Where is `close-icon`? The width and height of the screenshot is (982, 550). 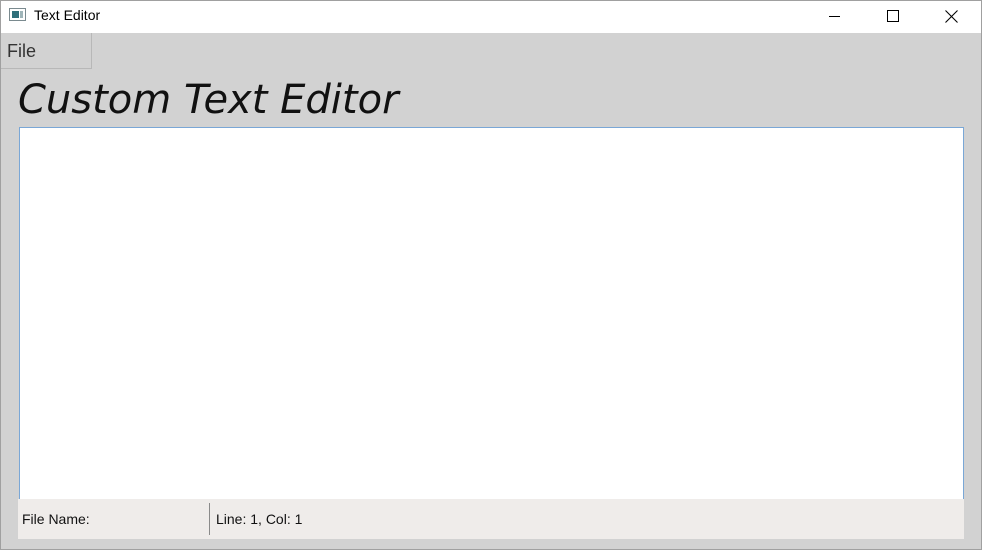
close-icon is located at coordinates (951, 16).